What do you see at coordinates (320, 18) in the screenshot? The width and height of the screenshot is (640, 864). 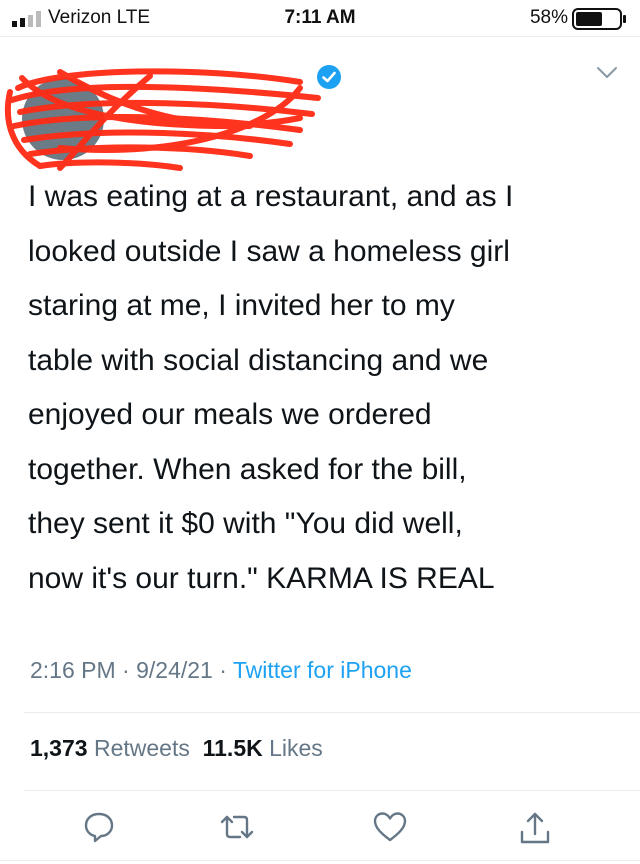 I see `status-bar: Verizon LTE 7:11 AM 58%` at bounding box center [320, 18].